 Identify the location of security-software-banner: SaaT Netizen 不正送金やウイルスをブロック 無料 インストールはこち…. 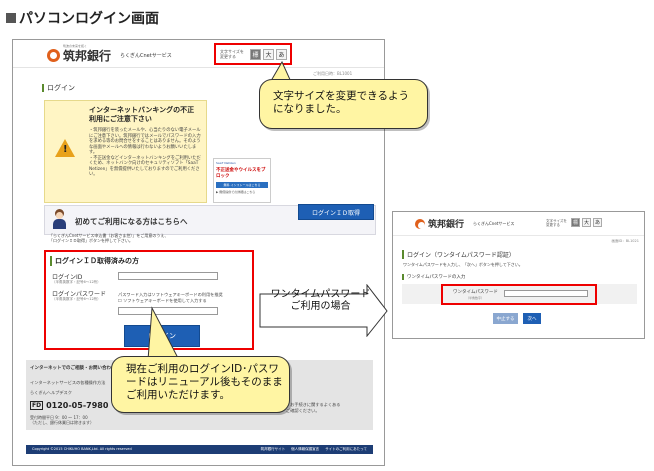
(242, 180).